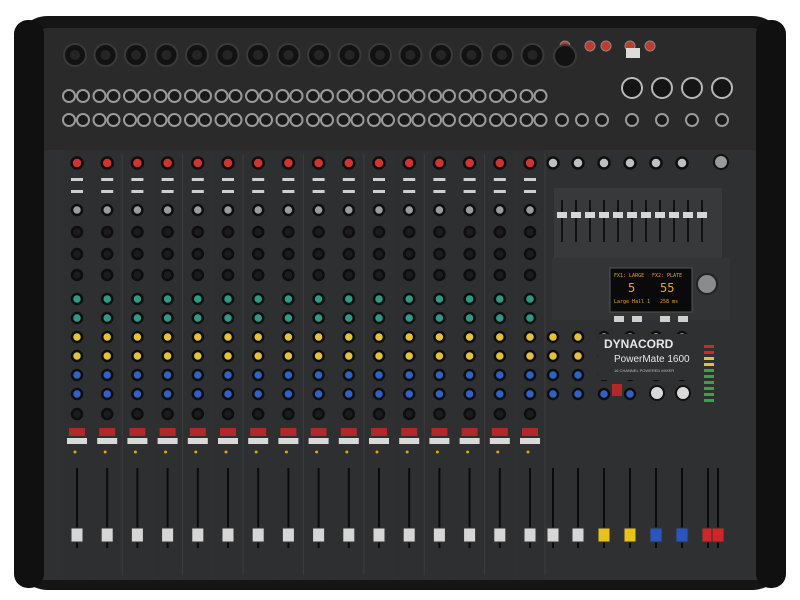 Image resolution: width=800 pixels, height=600 pixels. I want to click on rca-socket-icon, so click(650, 46).